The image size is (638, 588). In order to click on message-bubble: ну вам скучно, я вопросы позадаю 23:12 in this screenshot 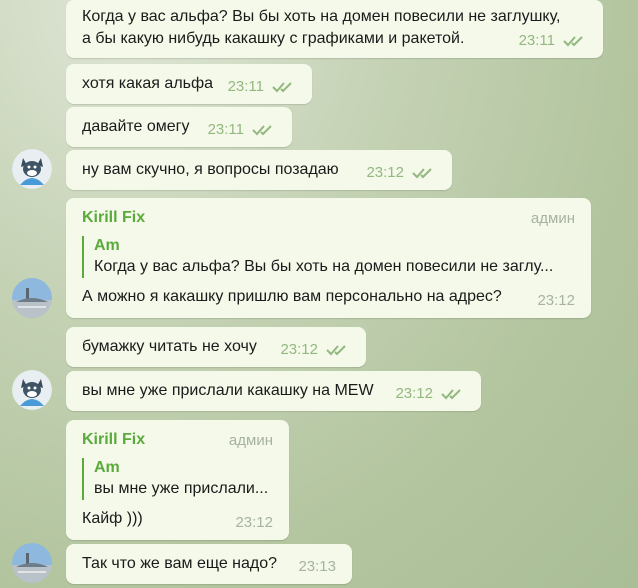, I will do `click(259, 170)`.